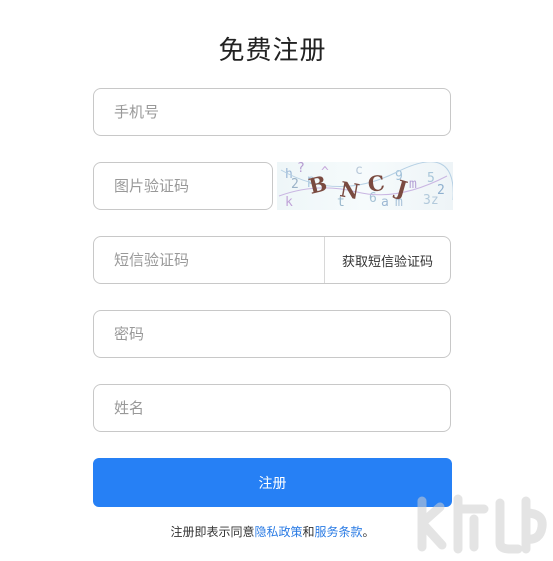 This screenshot has width=553, height=561. I want to click on captcha-char: C, so click(376, 183).